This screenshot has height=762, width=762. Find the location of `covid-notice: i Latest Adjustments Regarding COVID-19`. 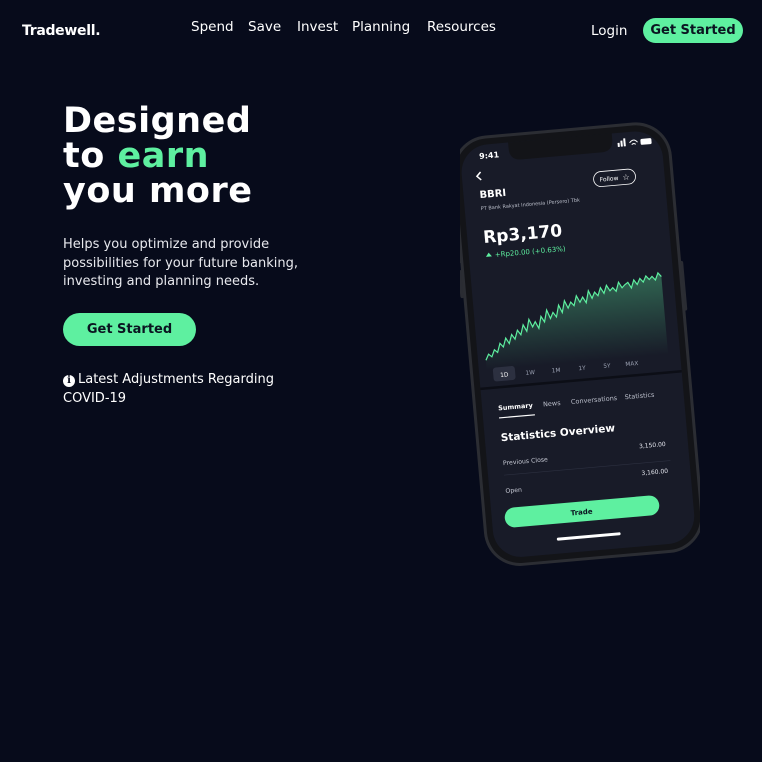

covid-notice: i Latest Adjustments Regarding COVID-19 is located at coordinates (173, 389).